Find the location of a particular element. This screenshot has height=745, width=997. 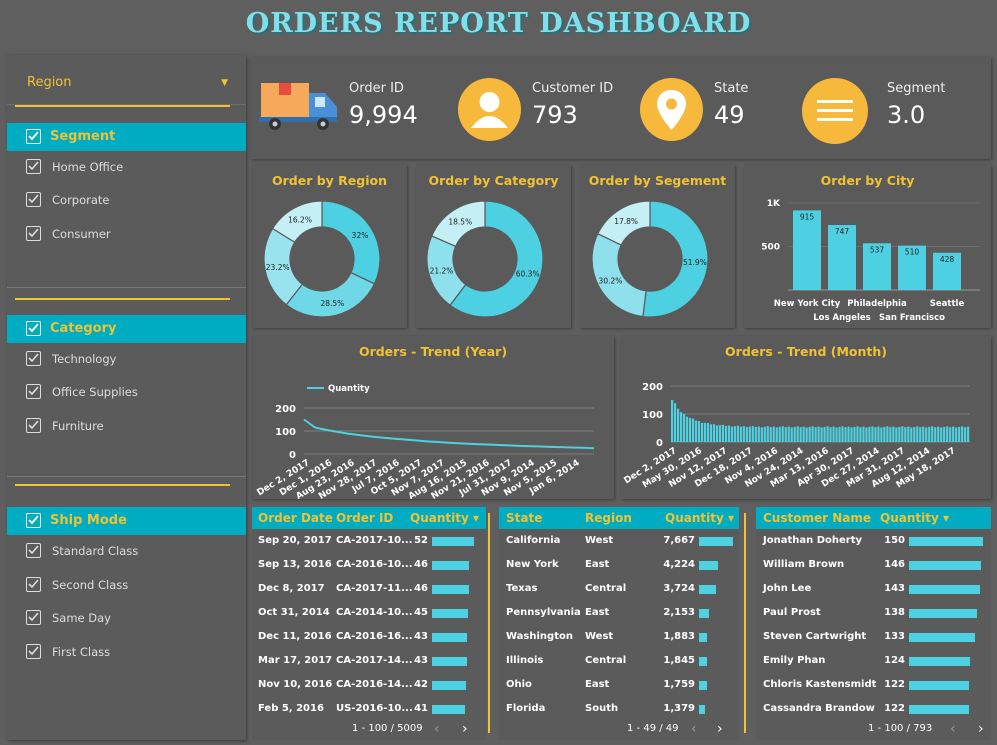

table-row: Nov 10, 2016 CA-2016-14... 42 is located at coordinates (369, 685).